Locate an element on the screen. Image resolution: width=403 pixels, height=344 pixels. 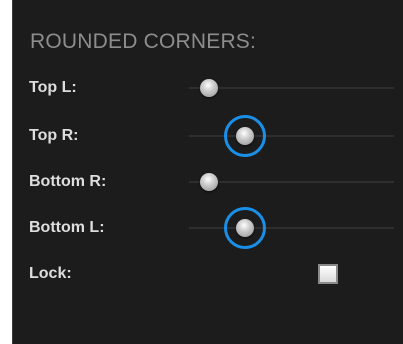
top-right-label: Top R: is located at coordinates (54, 135).